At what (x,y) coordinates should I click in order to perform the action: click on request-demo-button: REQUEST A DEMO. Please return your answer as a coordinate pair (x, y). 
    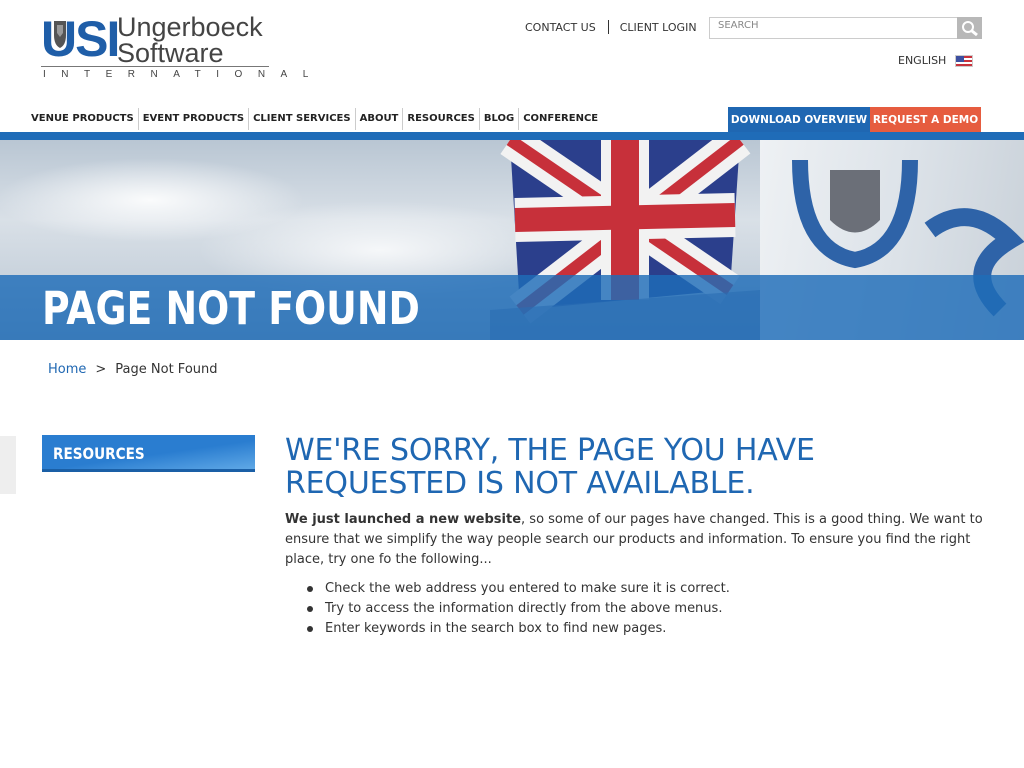
    Looking at the image, I should click on (925, 119).